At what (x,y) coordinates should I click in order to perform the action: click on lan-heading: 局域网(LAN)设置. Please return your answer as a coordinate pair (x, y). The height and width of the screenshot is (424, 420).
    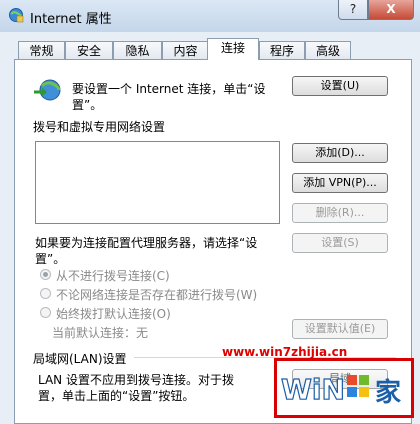
    Looking at the image, I should click on (80, 359).